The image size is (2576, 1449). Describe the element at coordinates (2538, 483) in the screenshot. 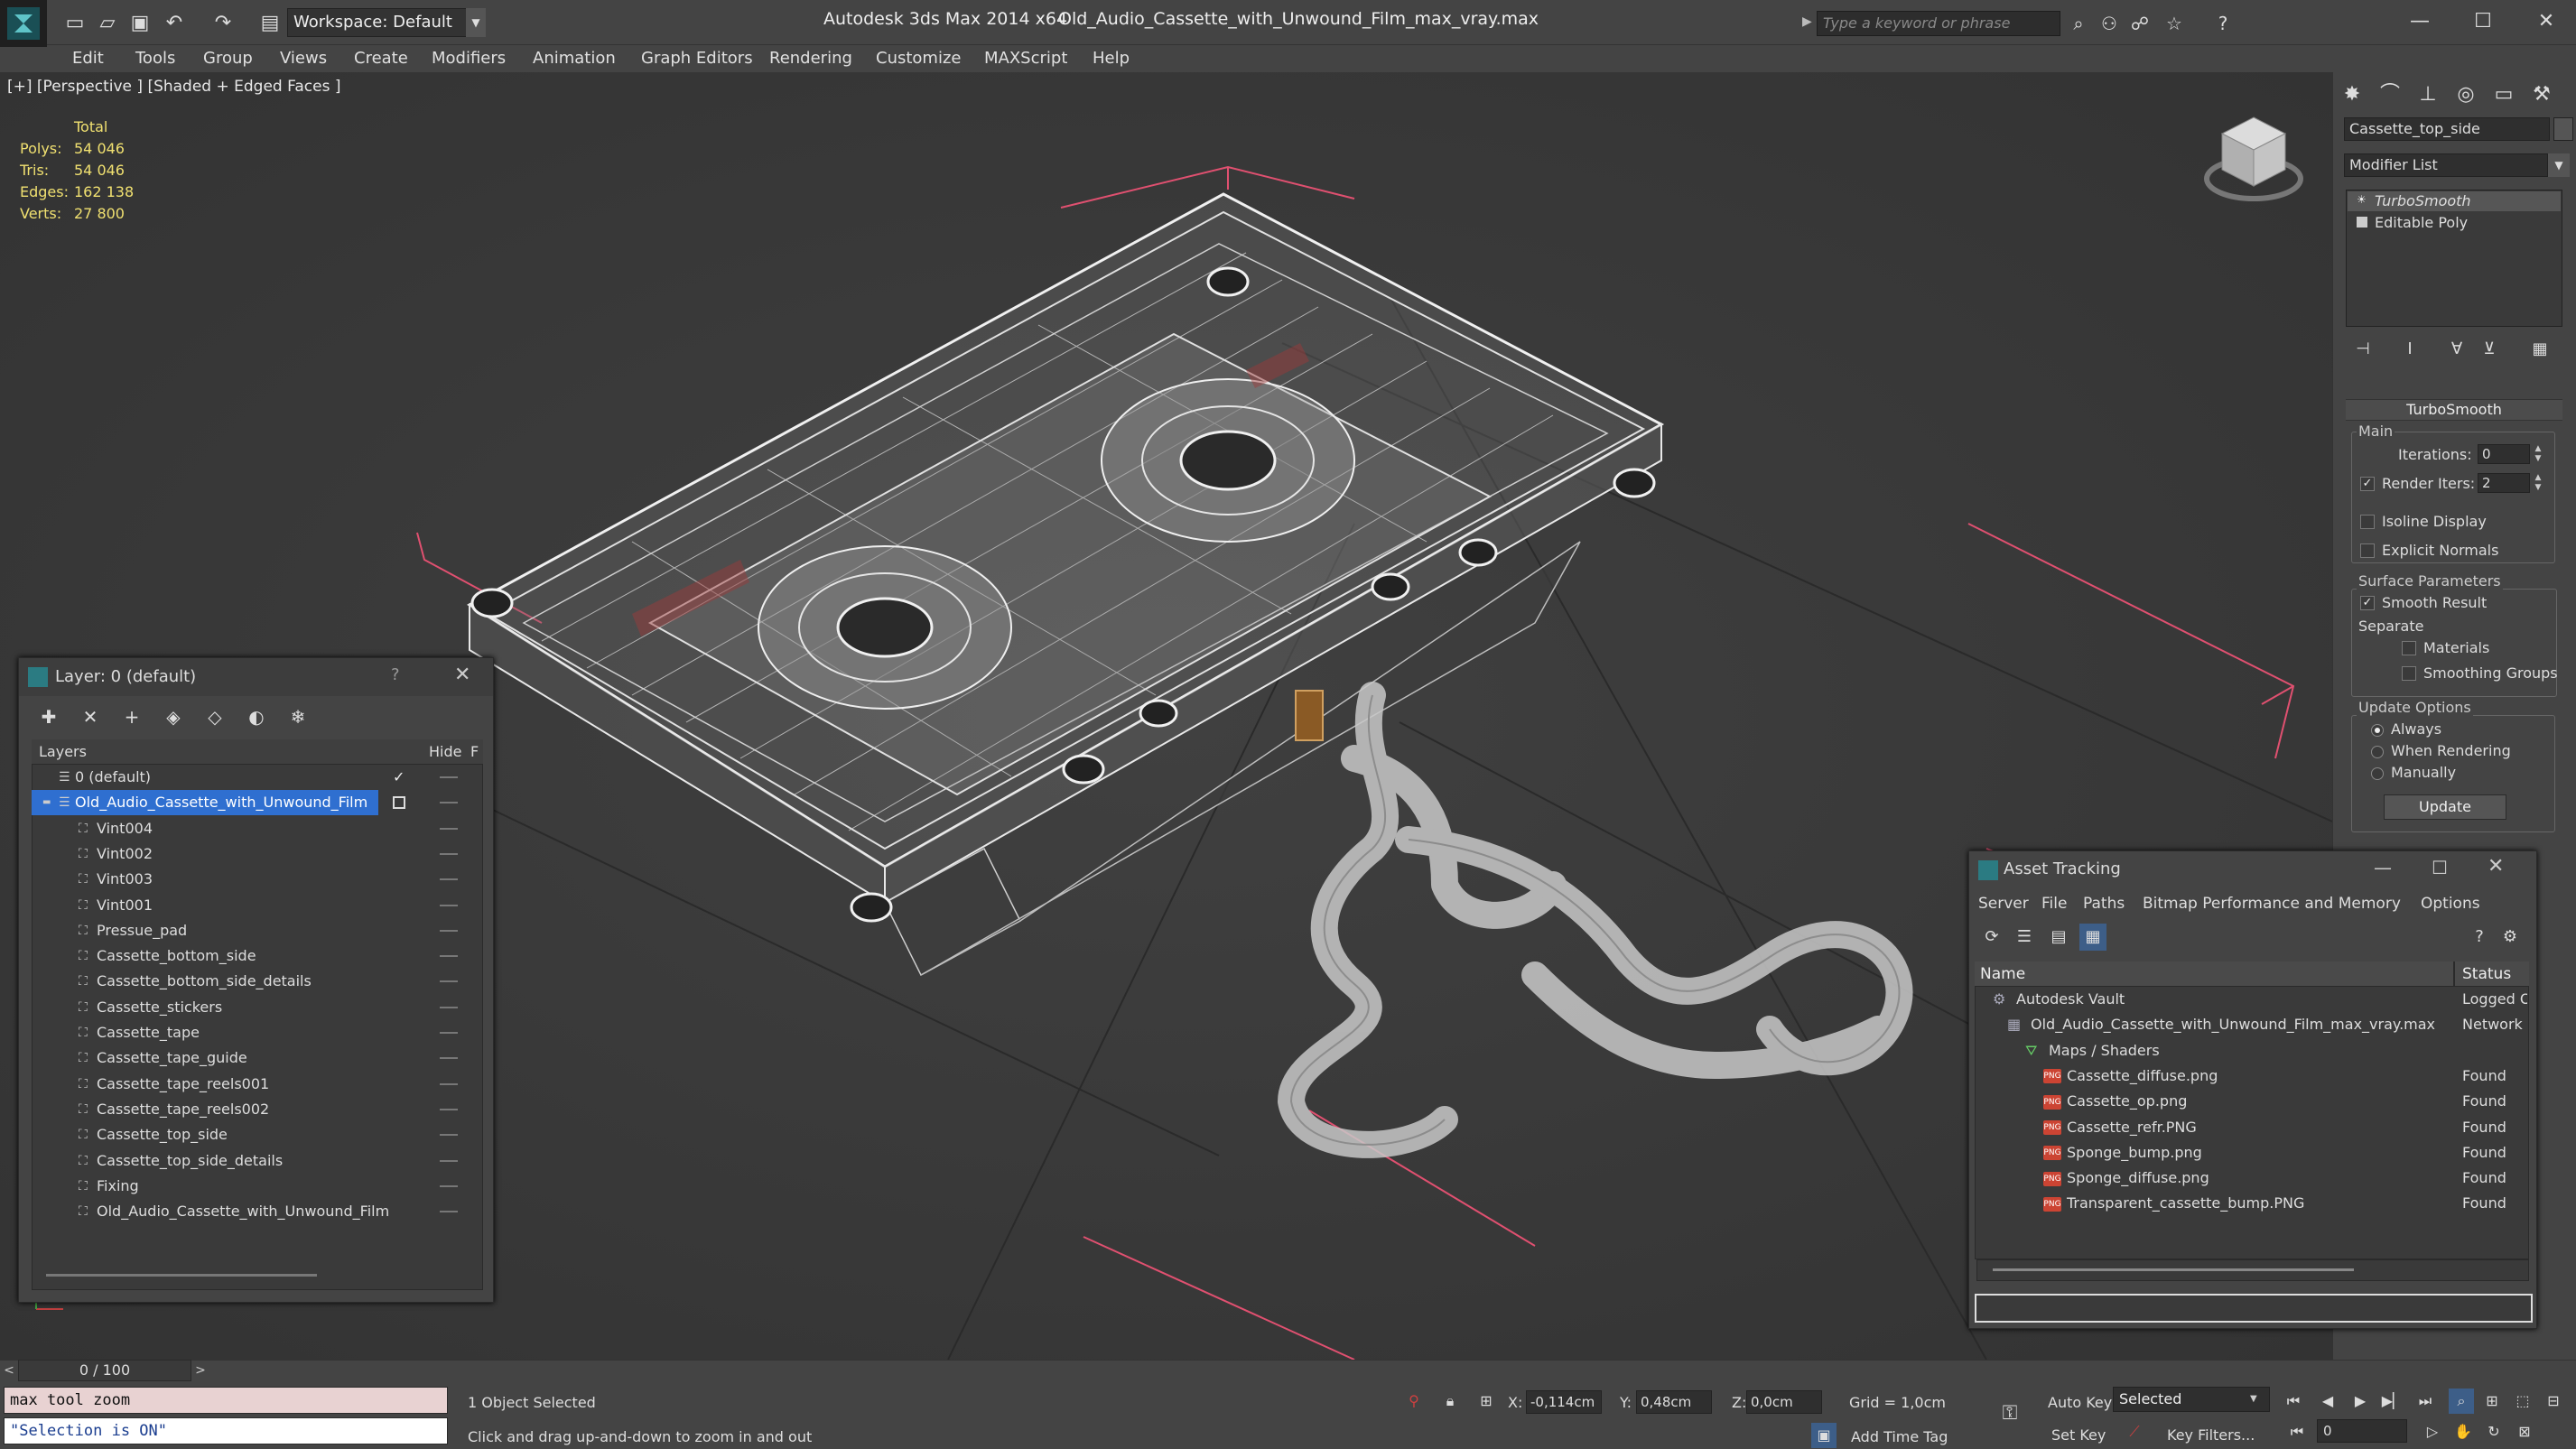

I see `spinner-arrows-icon: ▲ ▼` at that location.